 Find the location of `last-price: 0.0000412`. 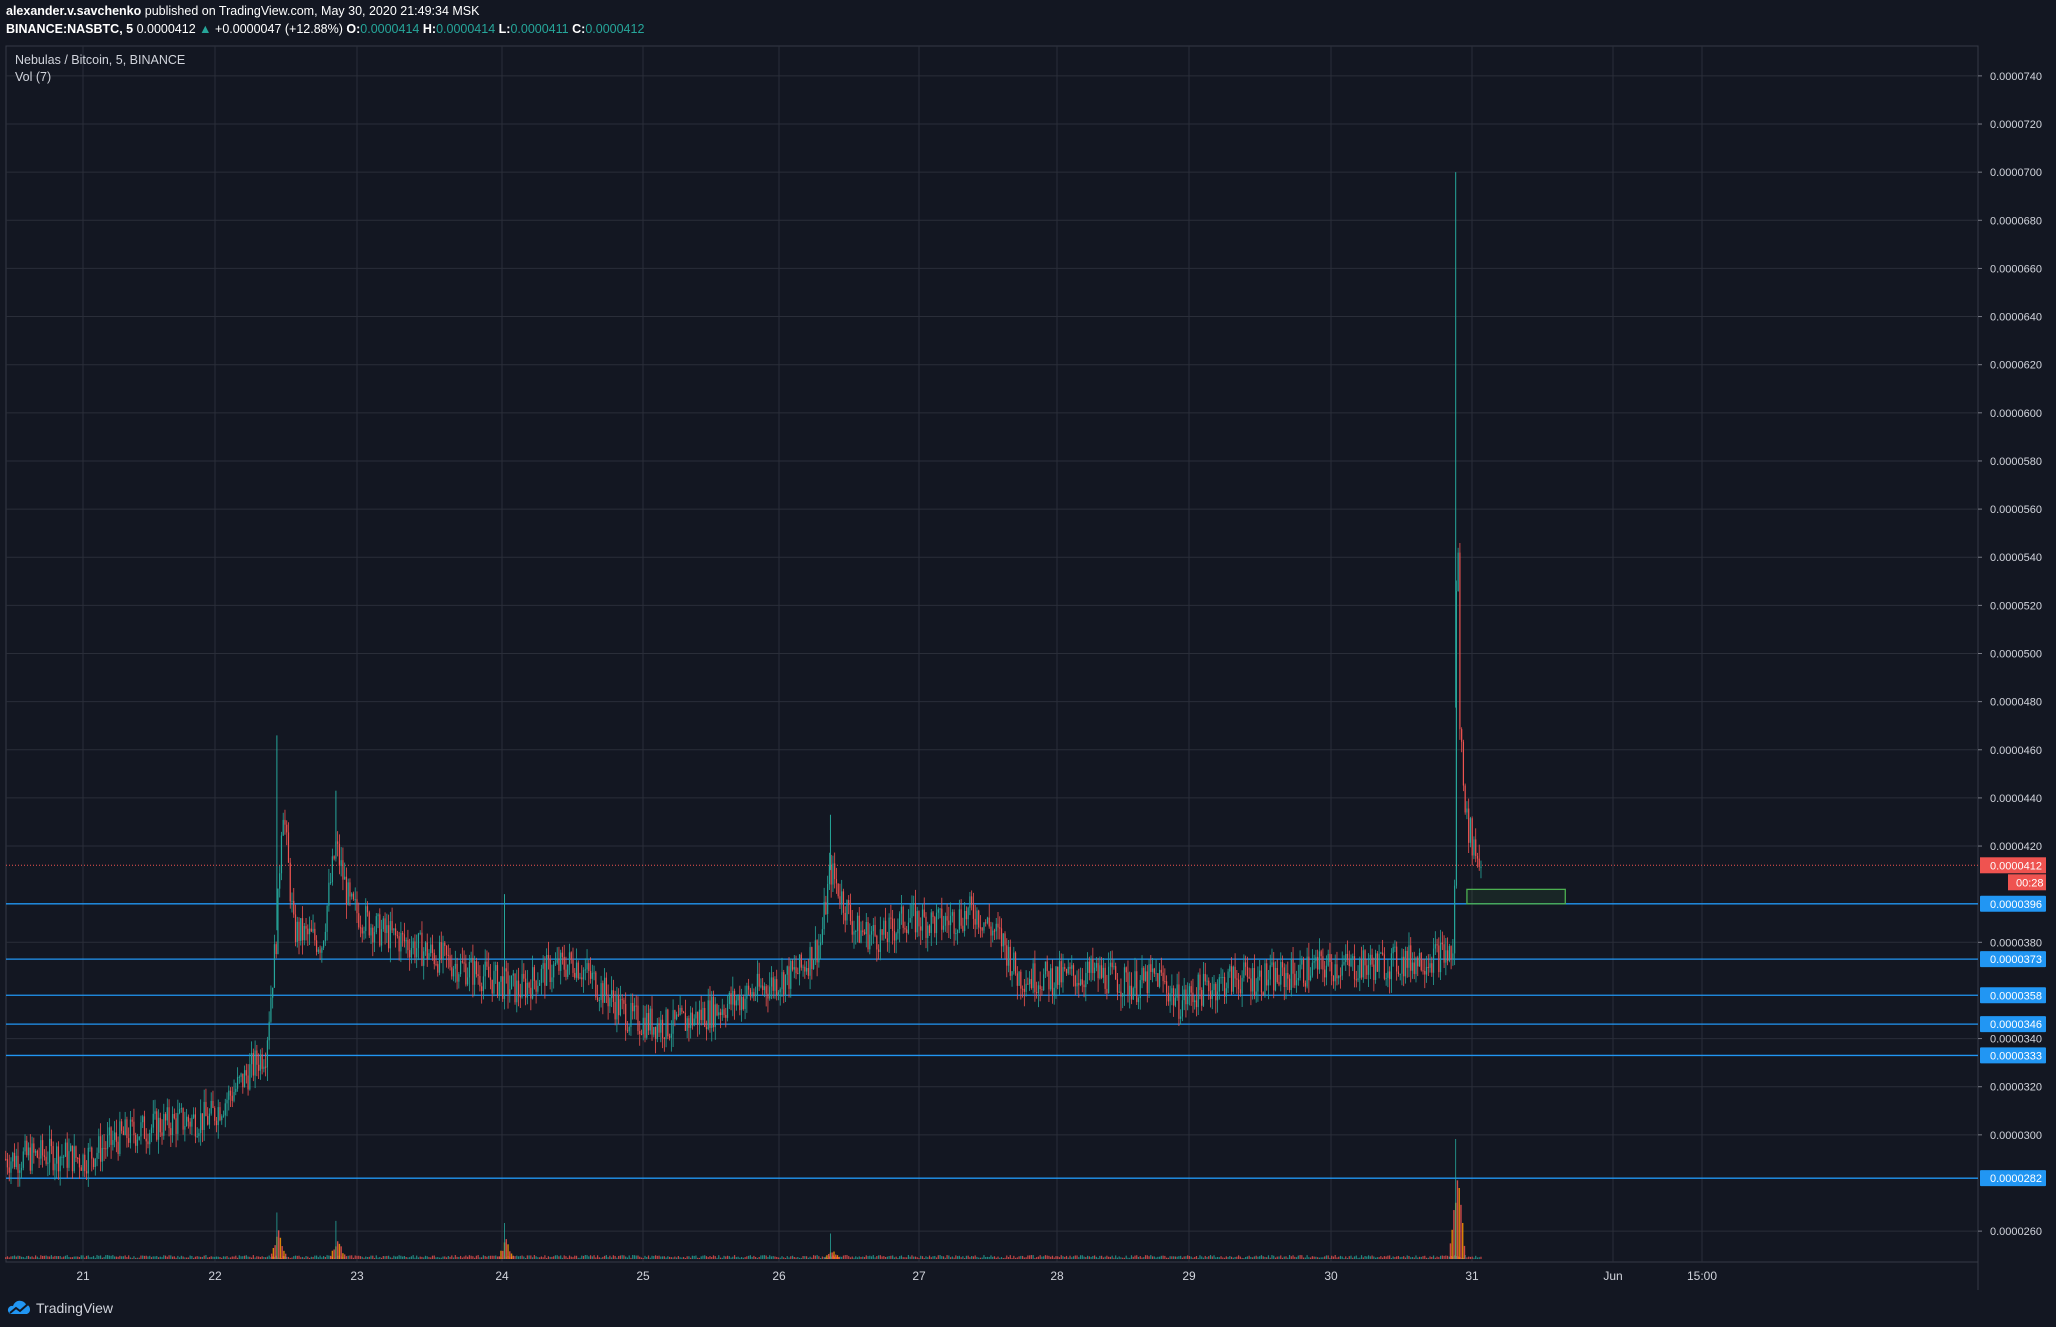

last-price: 0.0000412 is located at coordinates (166, 29).